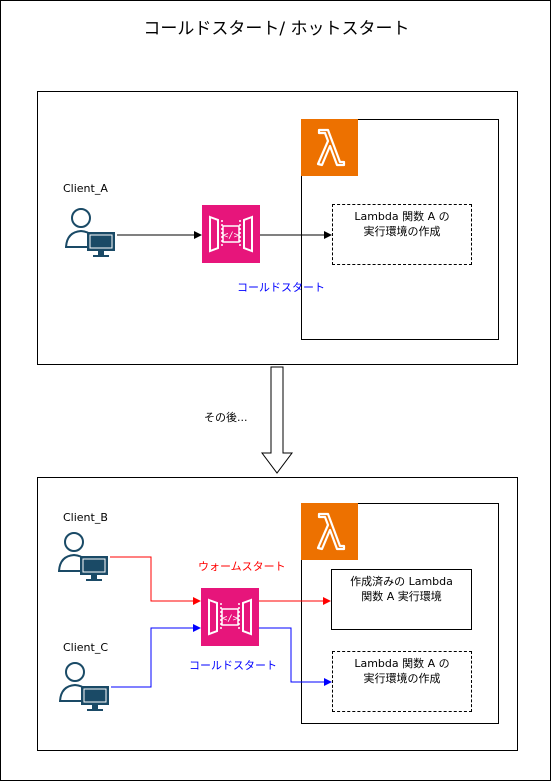 The image size is (551, 782). Describe the element at coordinates (156, 656) in the screenshot. I see `arrow-client-c-to-api` at that location.